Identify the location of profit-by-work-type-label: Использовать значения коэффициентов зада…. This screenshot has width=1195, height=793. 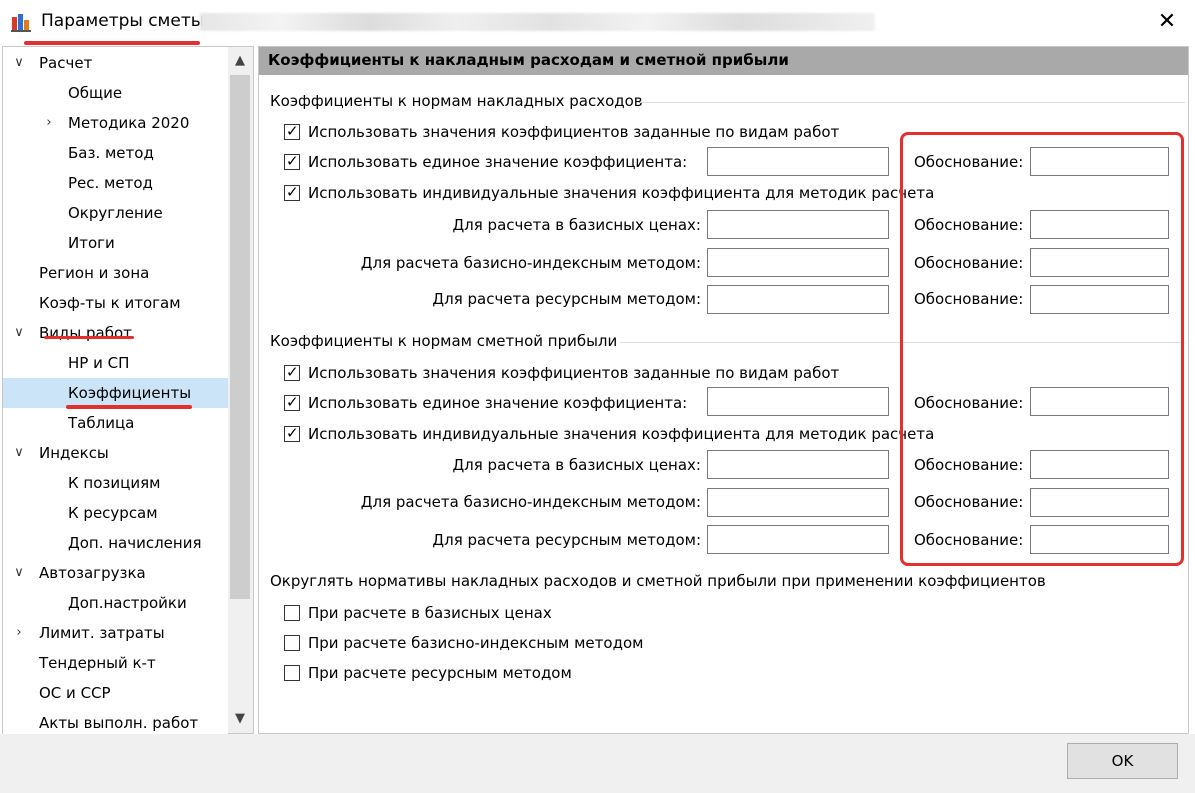
(574, 373).